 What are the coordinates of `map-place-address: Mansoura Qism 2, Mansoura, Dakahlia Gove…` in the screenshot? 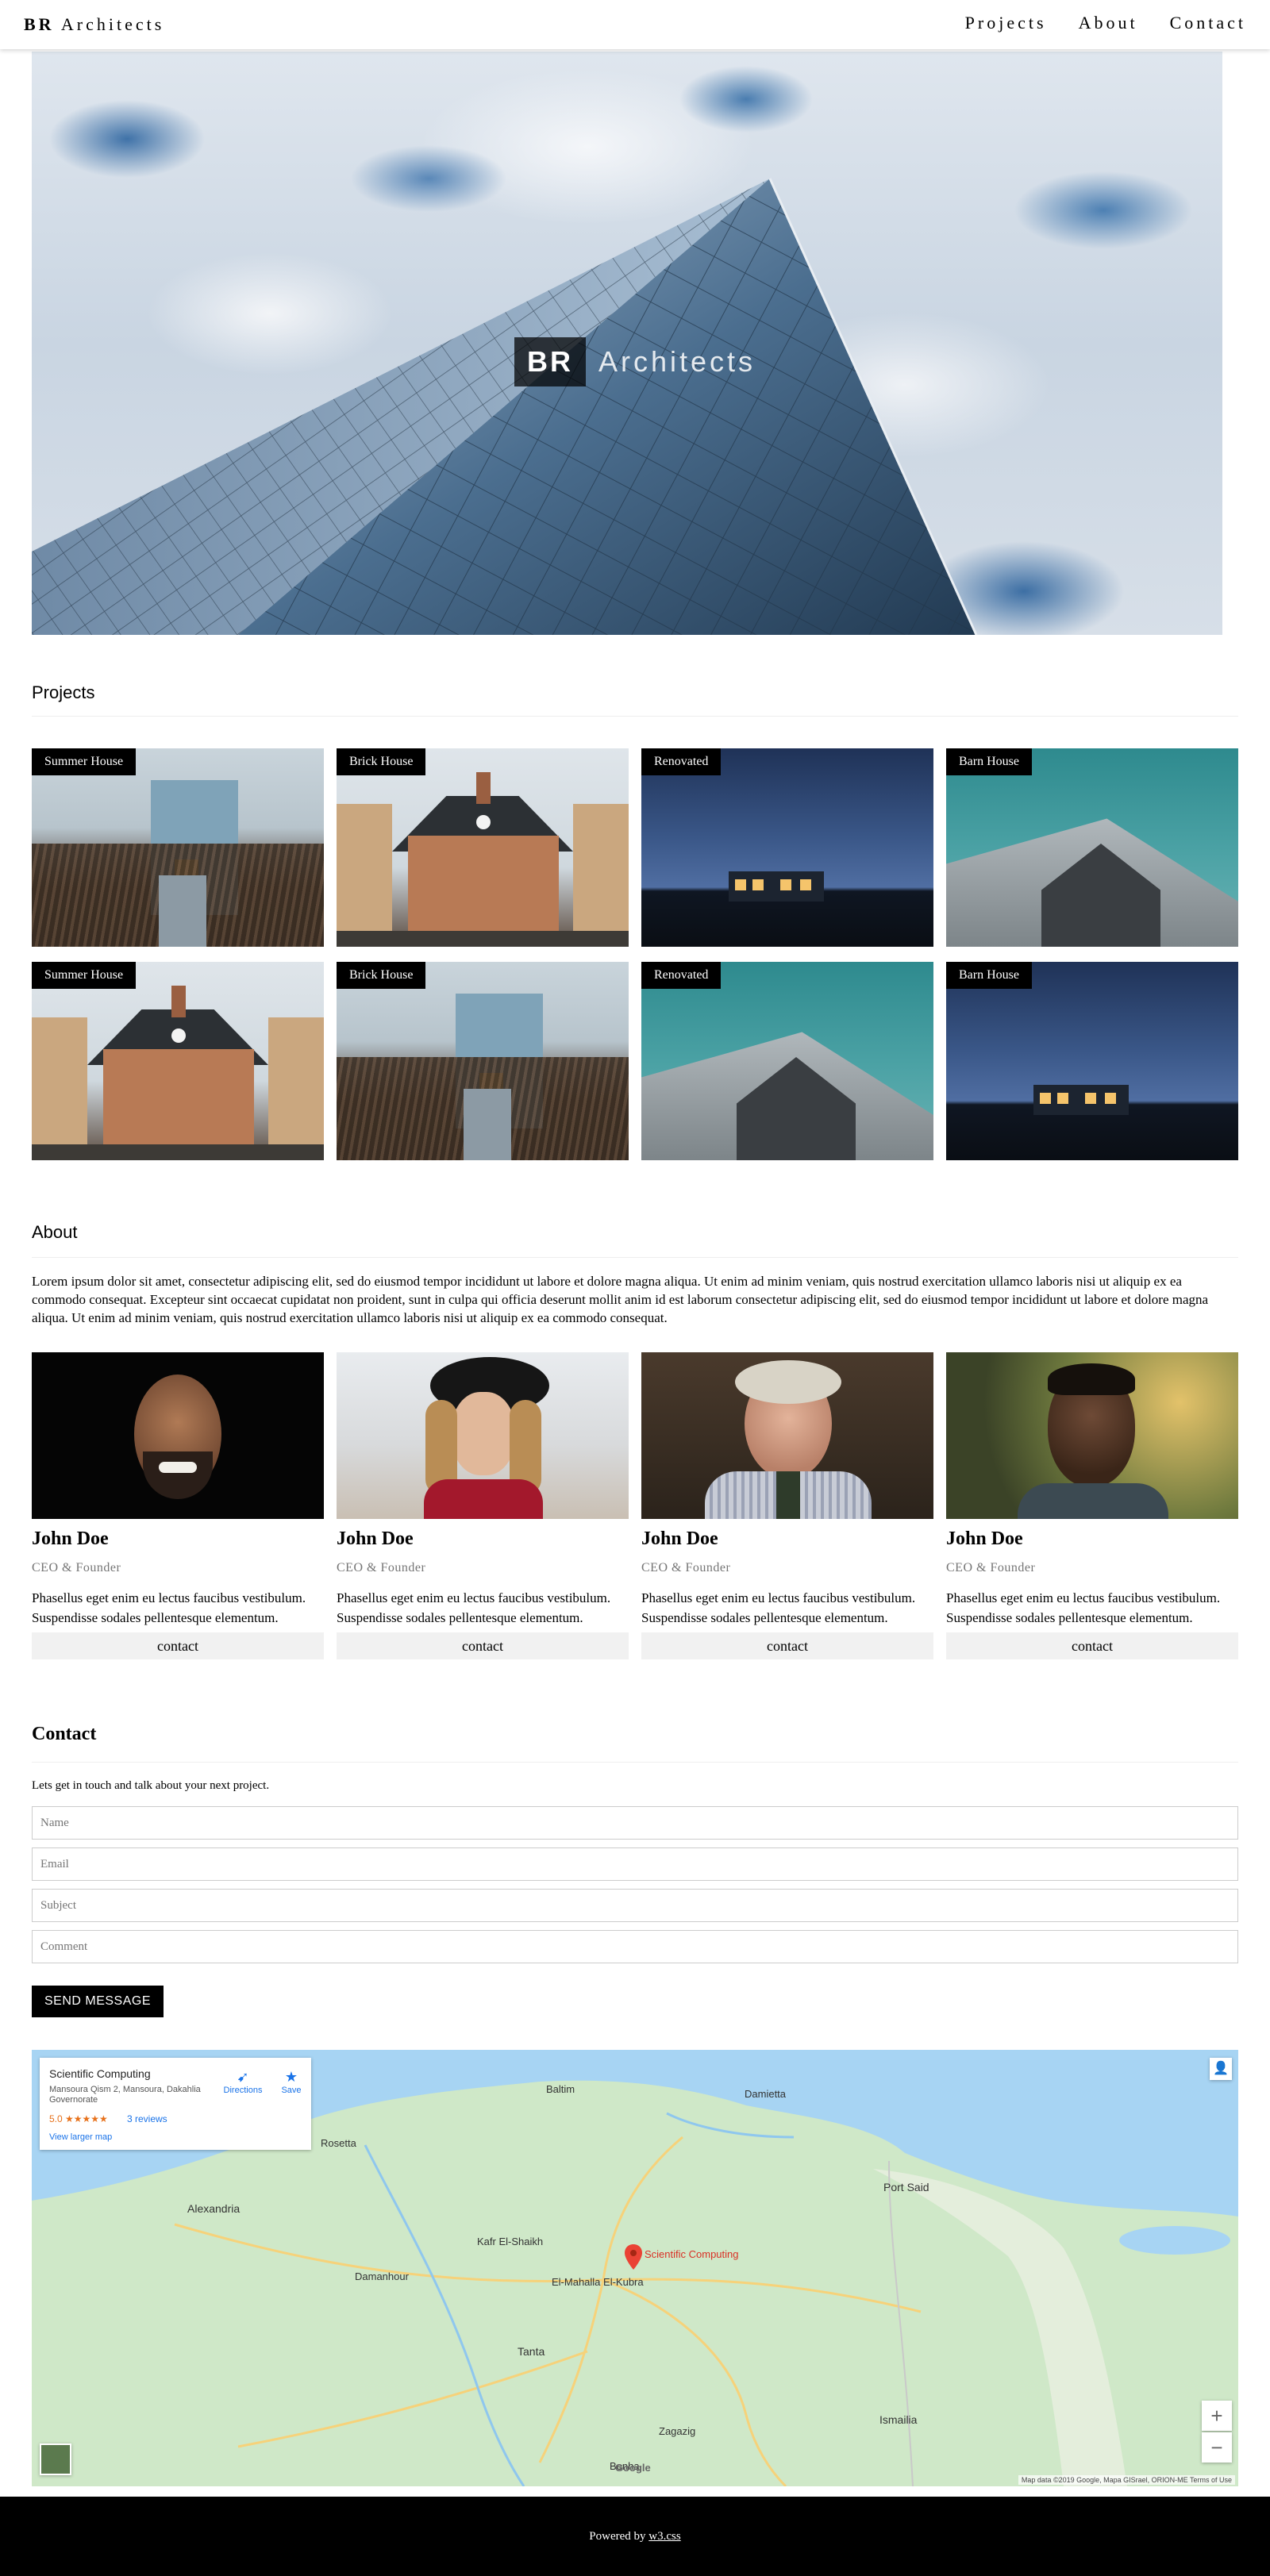 It's located at (125, 2095).